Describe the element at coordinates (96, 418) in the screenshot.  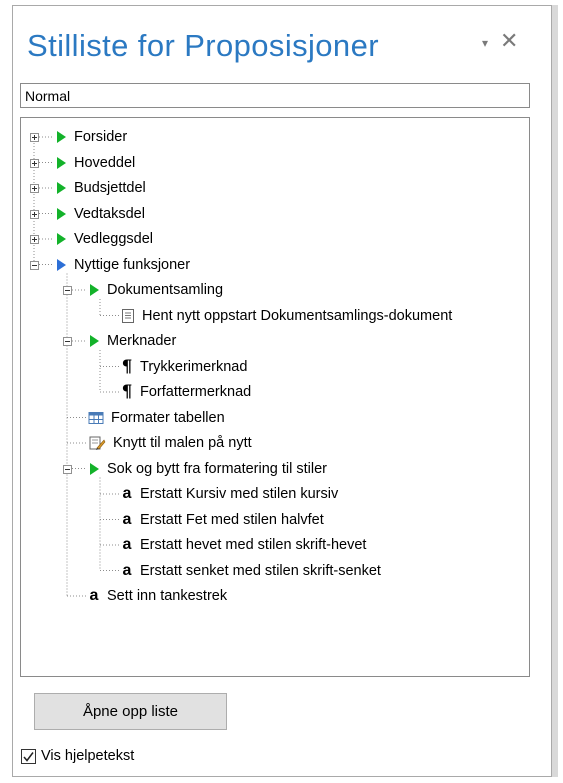
I see `table-icon` at that location.